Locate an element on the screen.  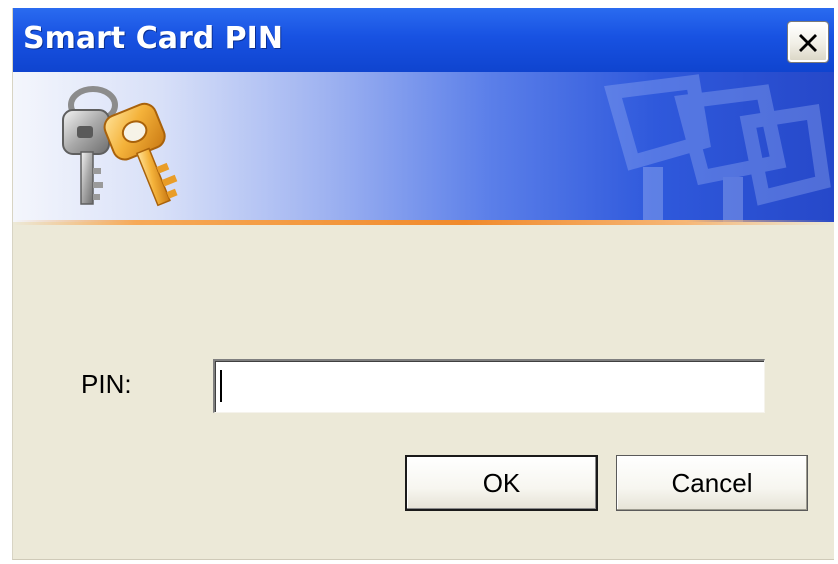
keys-icon is located at coordinates (120, 146).